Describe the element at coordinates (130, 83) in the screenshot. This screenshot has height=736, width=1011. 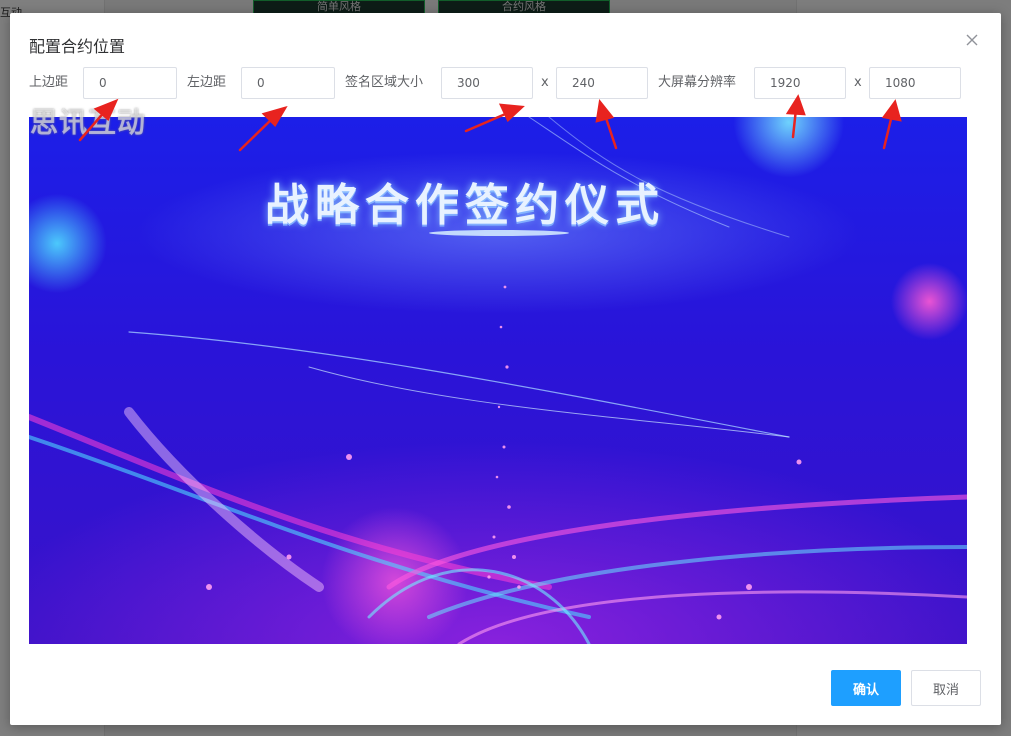
I see `top-margin-input` at that location.